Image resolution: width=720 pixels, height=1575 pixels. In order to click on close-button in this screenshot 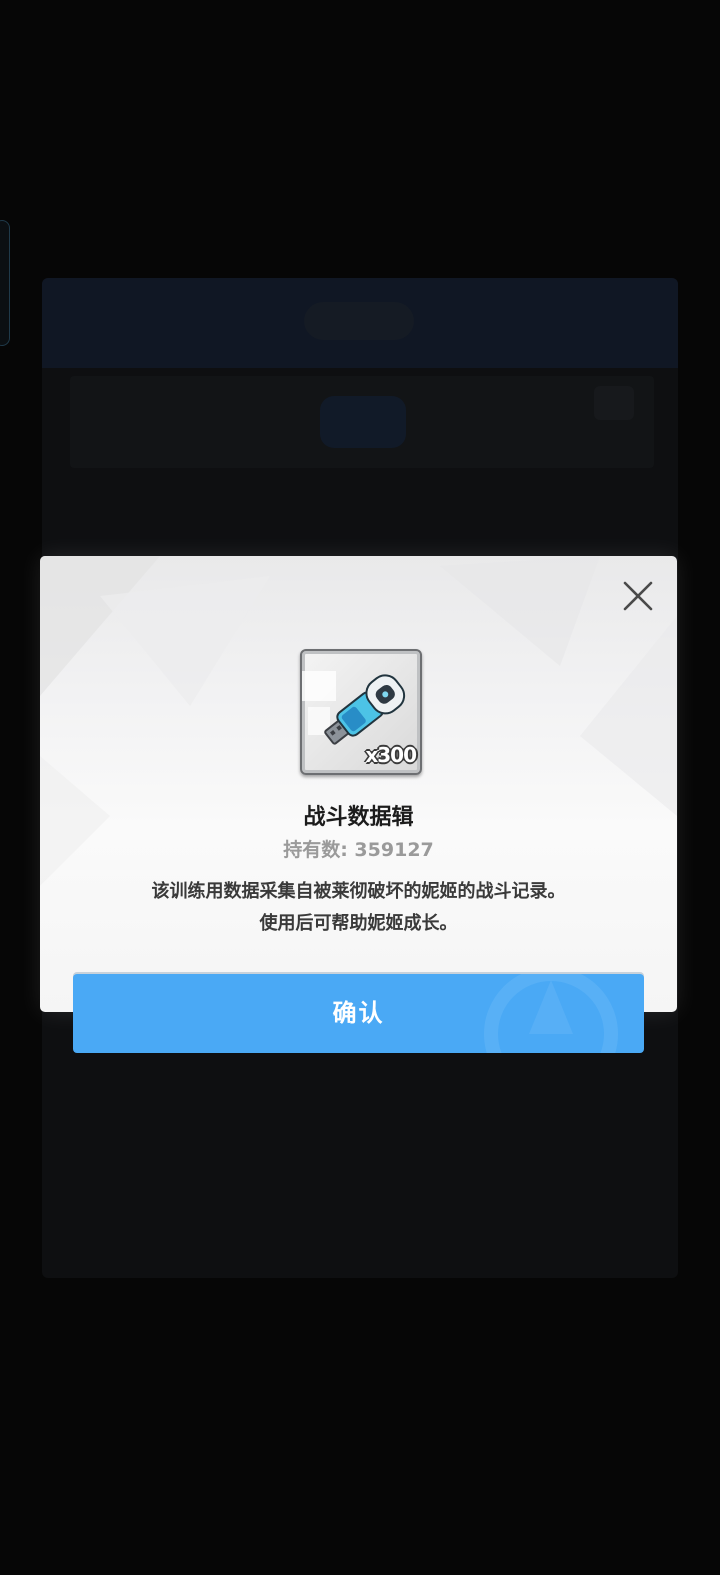, I will do `click(638, 596)`.